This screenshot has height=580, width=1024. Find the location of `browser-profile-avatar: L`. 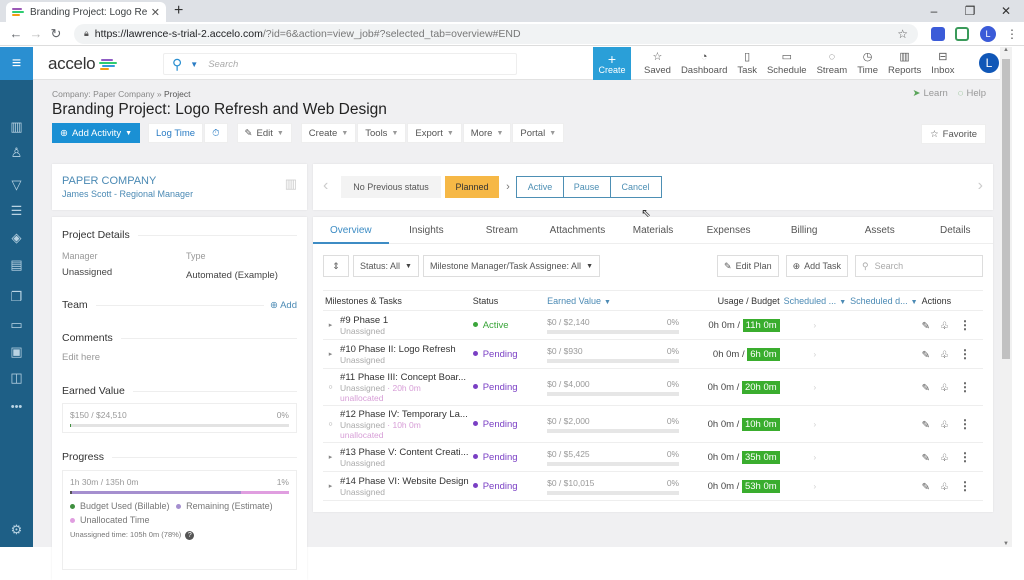

browser-profile-avatar: L is located at coordinates (988, 33).